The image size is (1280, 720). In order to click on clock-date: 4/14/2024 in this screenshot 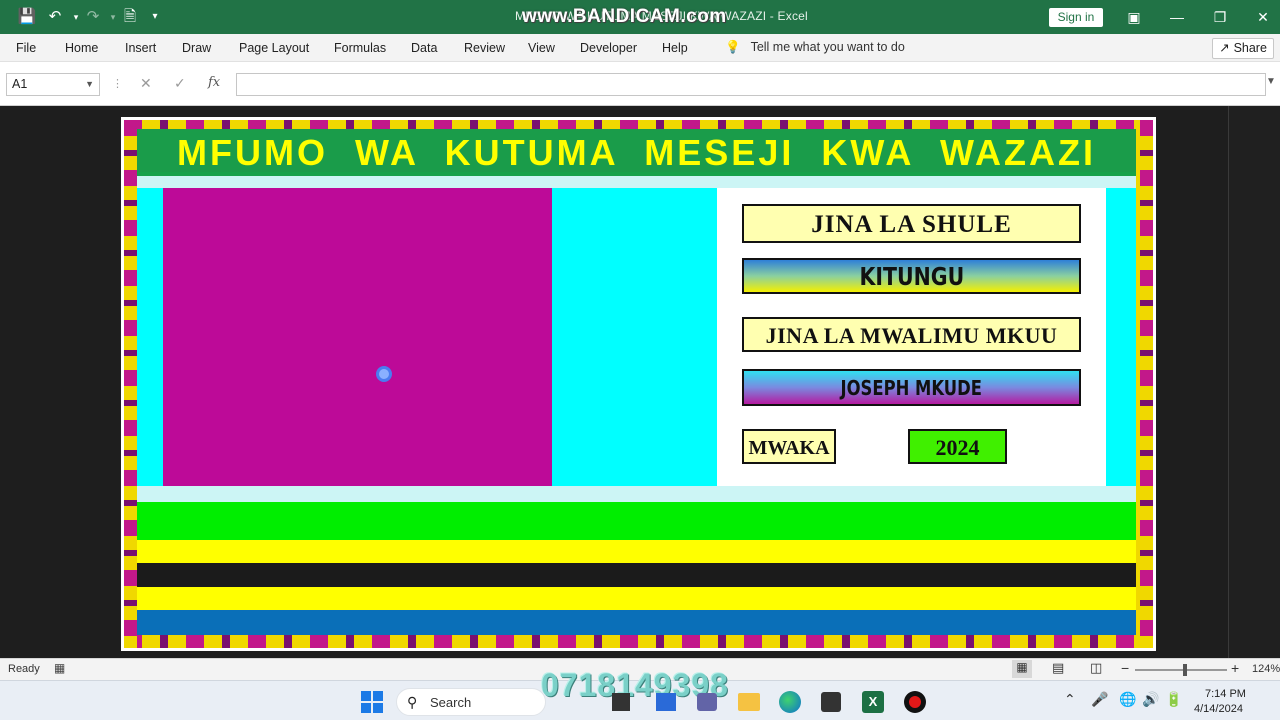, I will do `click(1218, 709)`.